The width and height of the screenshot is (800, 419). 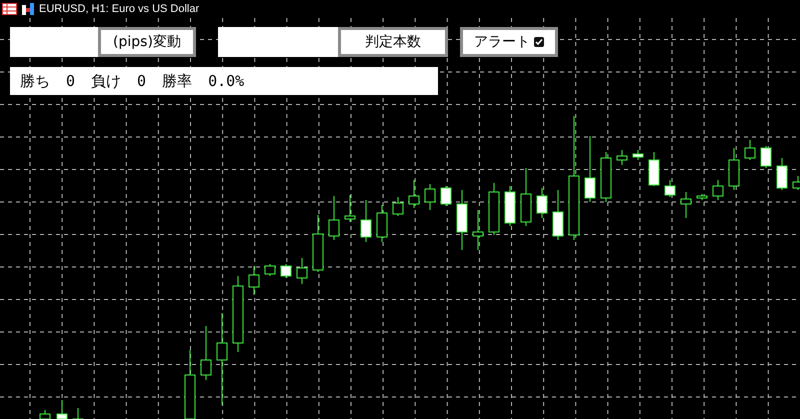 What do you see at coordinates (9, 8) in the screenshot?
I see `grid-icon` at bounding box center [9, 8].